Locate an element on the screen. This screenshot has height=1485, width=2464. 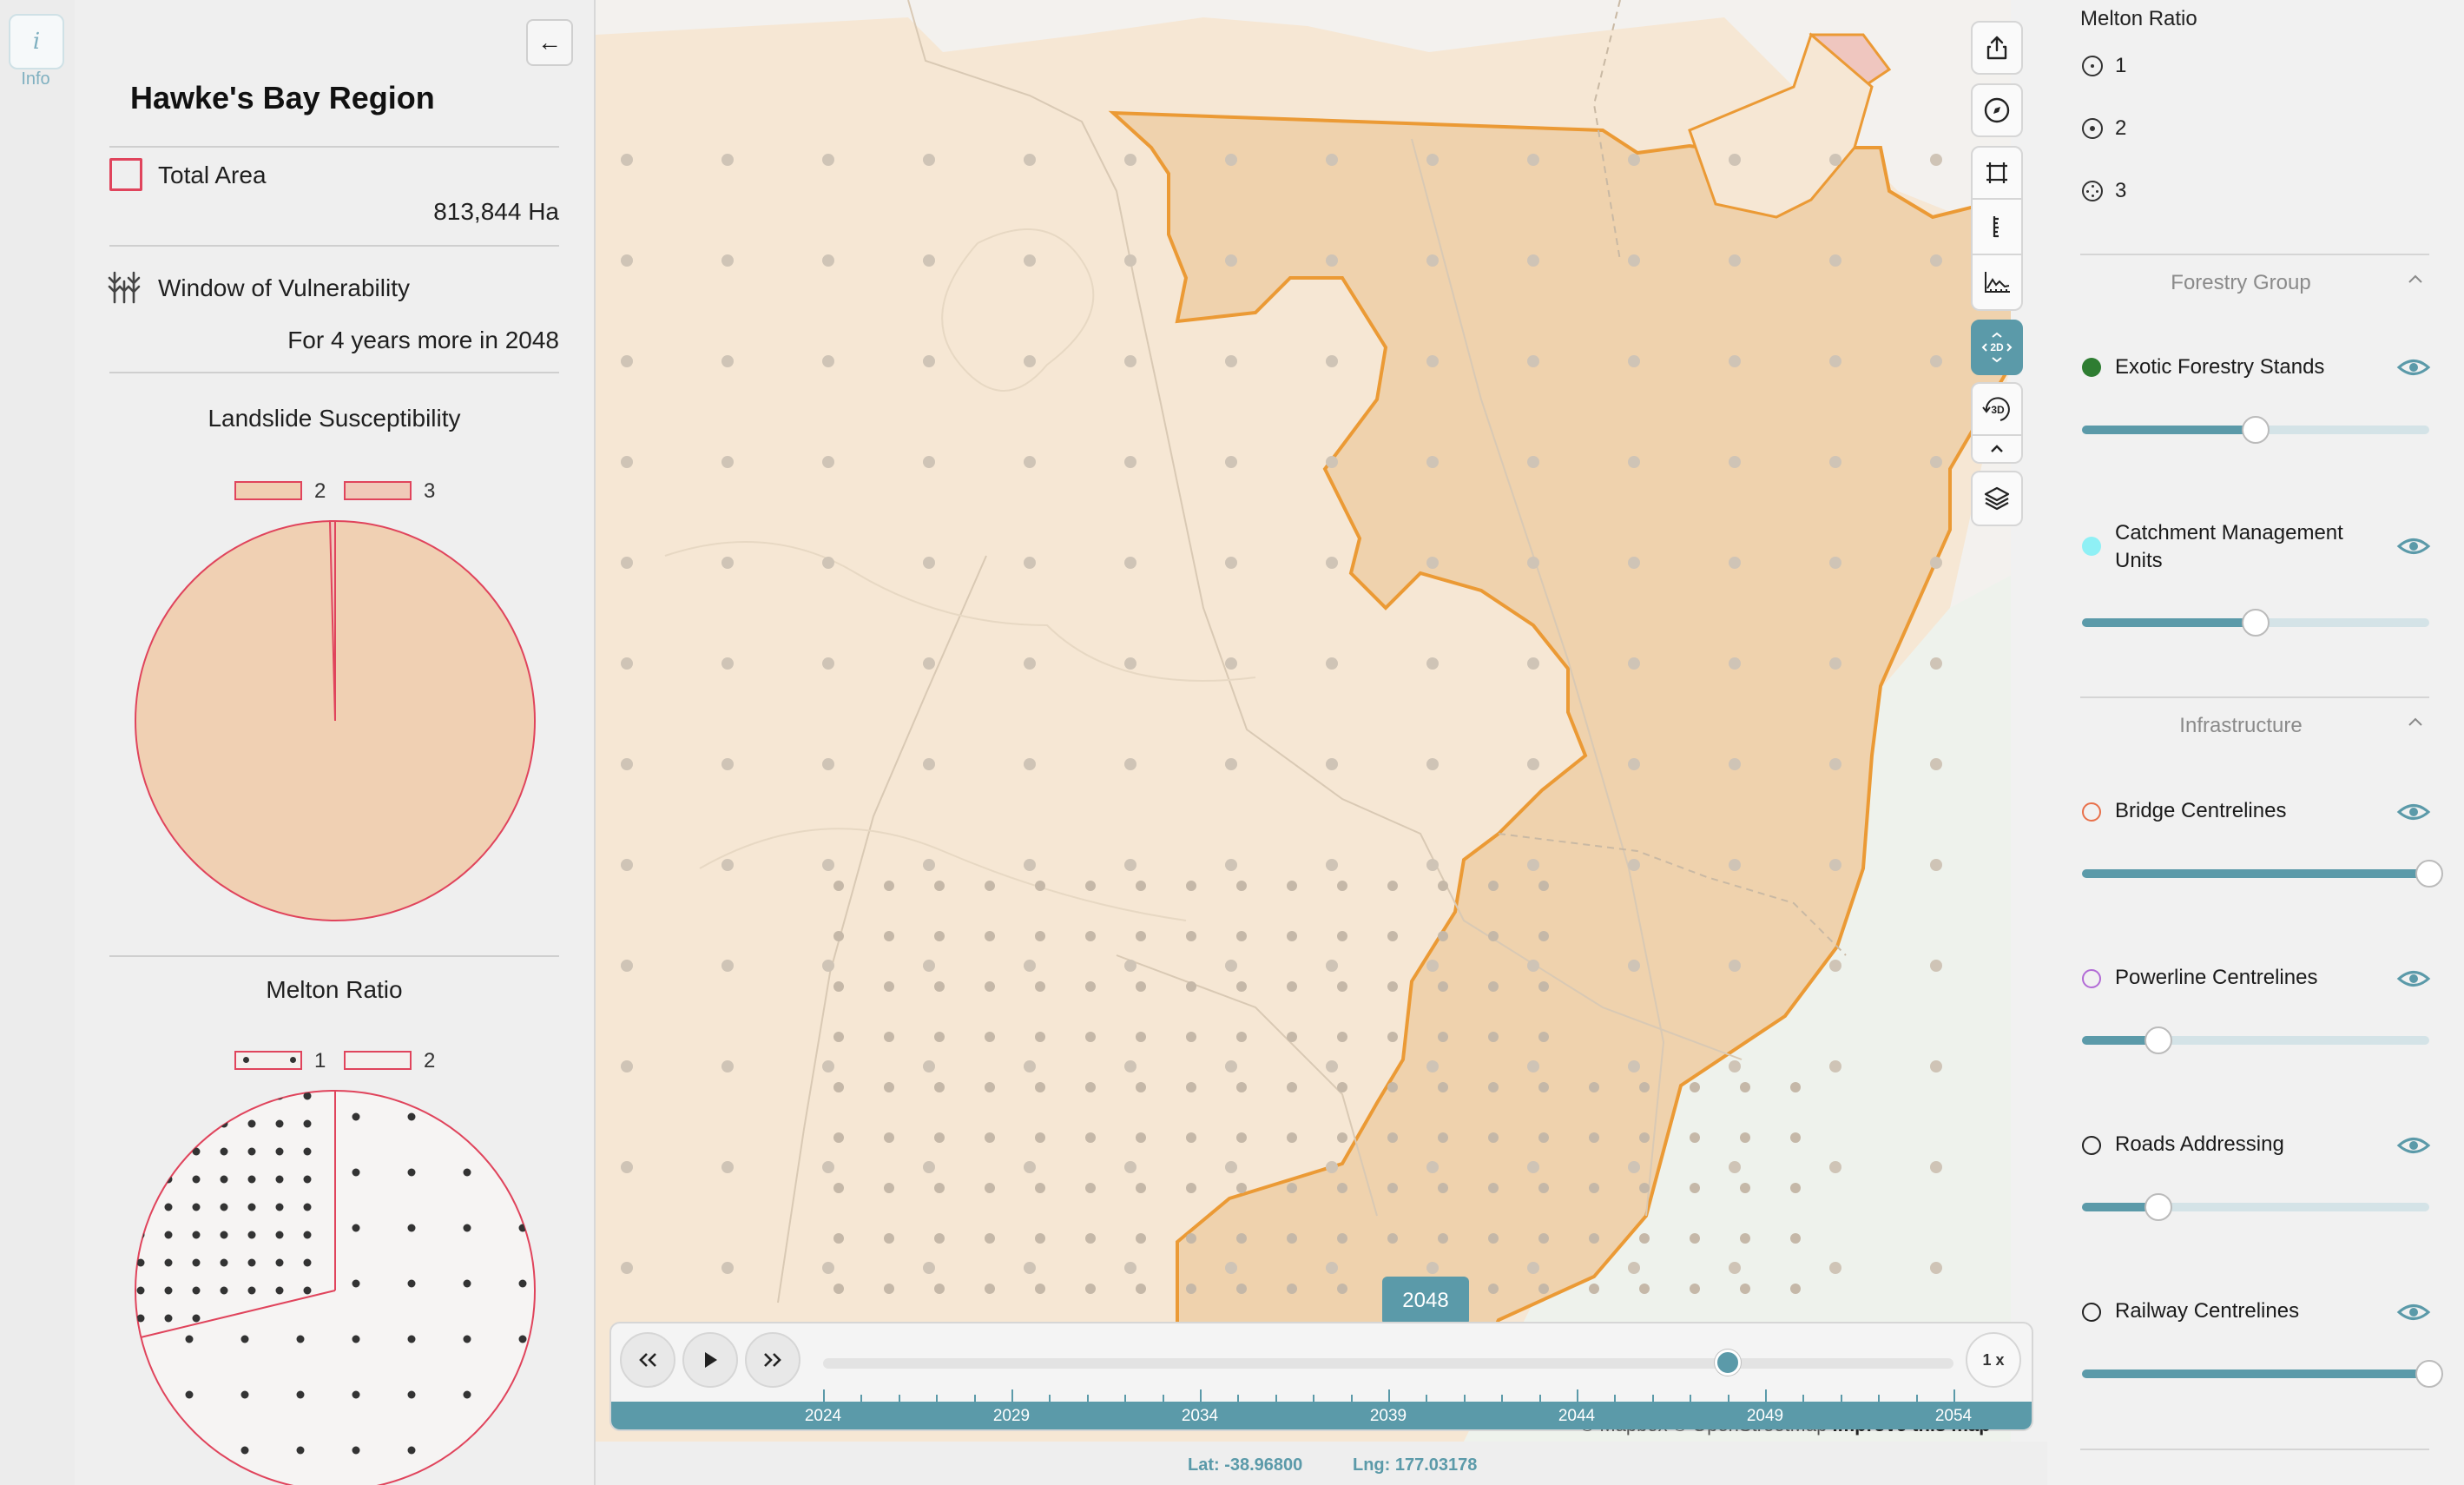
powerline-centrelines-opacity-slider is located at coordinates (2255, 1040).